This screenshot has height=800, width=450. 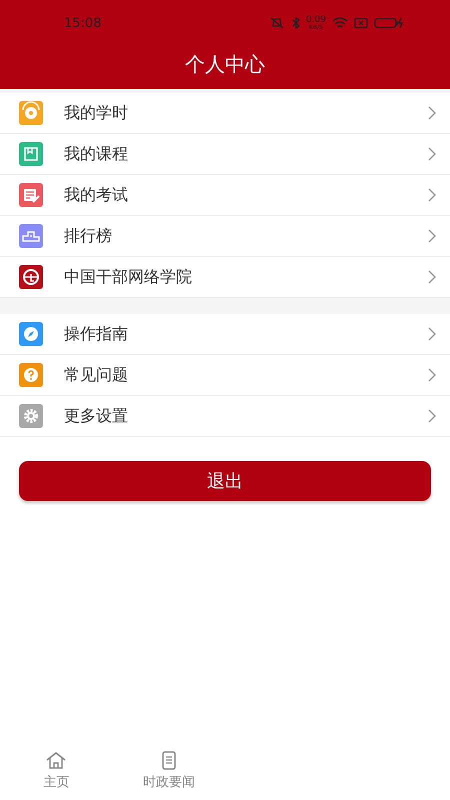 What do you see at coordinates (83, 23) in the screenshot?
I see `status-time: 15:08` at bounding box center [83, 23].